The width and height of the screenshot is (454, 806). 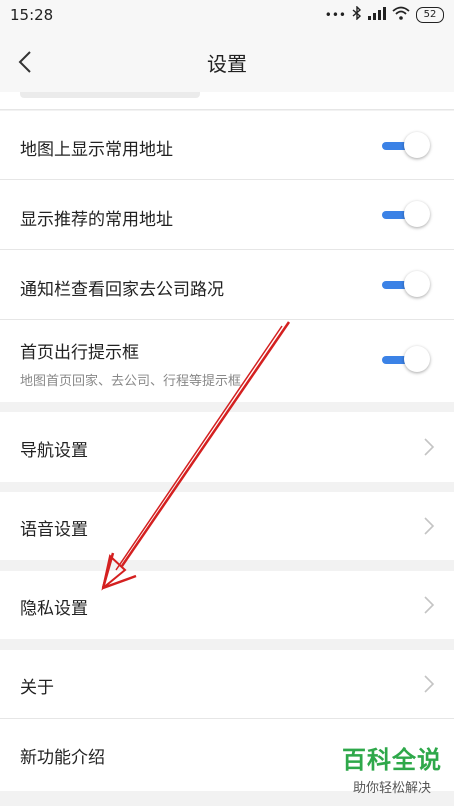 I want to click on setting-row-map-common-address: 地图上显示常用地址, so click(x=227, y=145).